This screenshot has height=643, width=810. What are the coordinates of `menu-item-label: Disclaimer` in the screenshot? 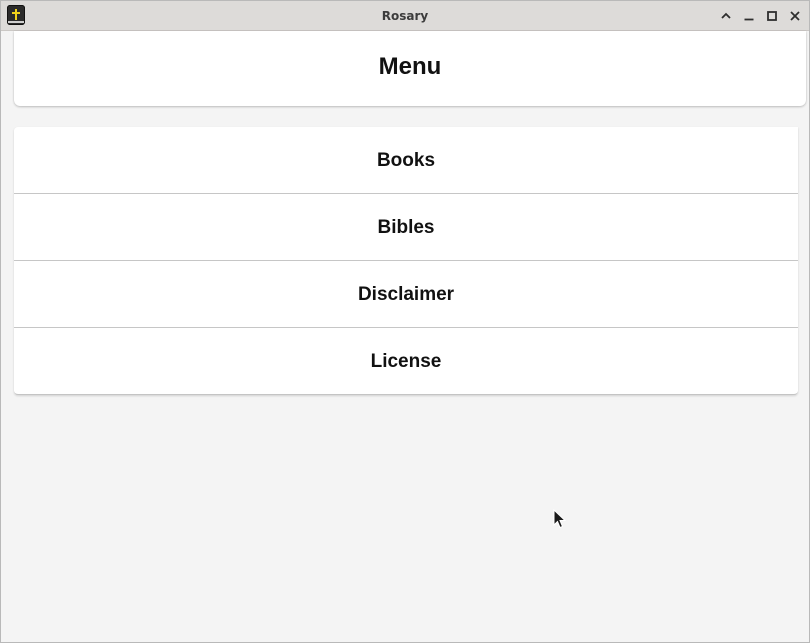 It's located at (406, 294).